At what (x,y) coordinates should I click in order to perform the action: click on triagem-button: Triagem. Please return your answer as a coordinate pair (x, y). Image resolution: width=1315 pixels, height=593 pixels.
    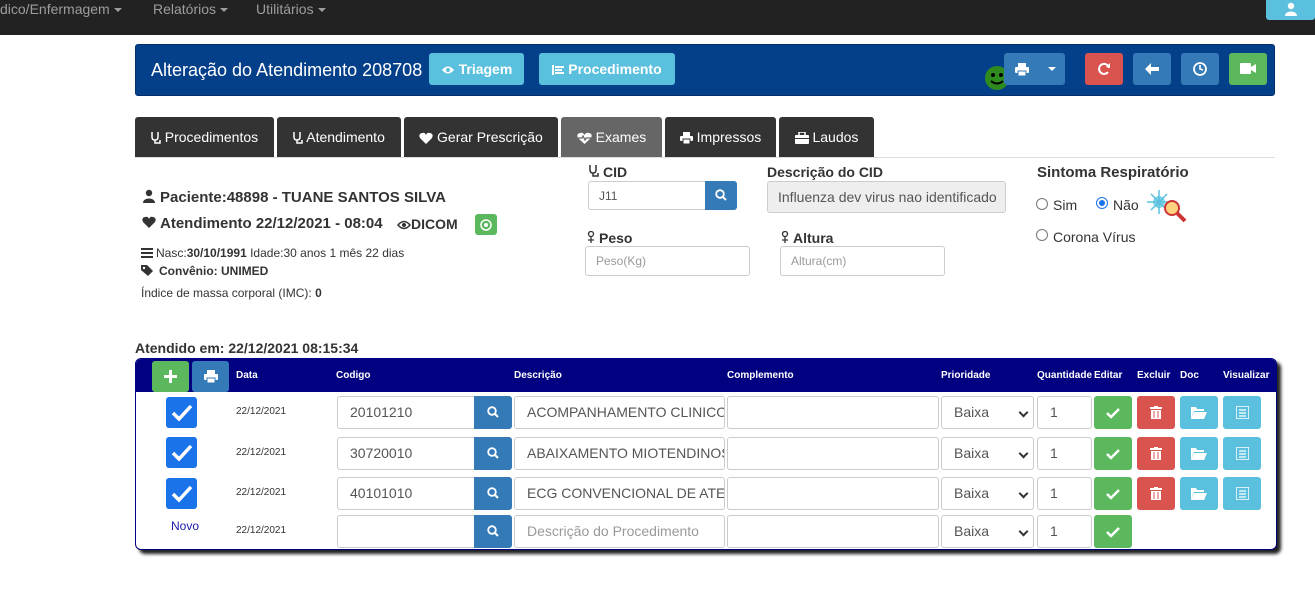
    Looking at the image, I should click on (476, 69).